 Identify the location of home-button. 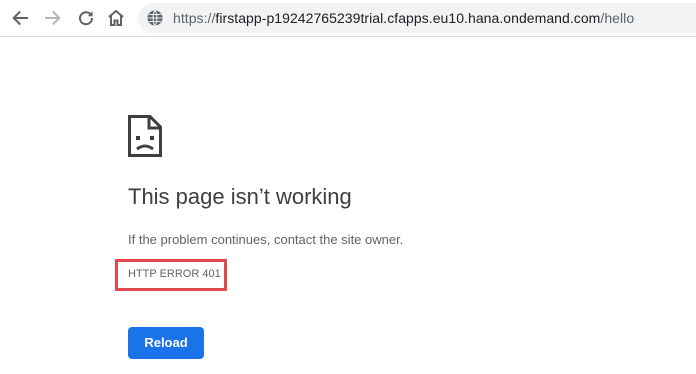
(116, 18).